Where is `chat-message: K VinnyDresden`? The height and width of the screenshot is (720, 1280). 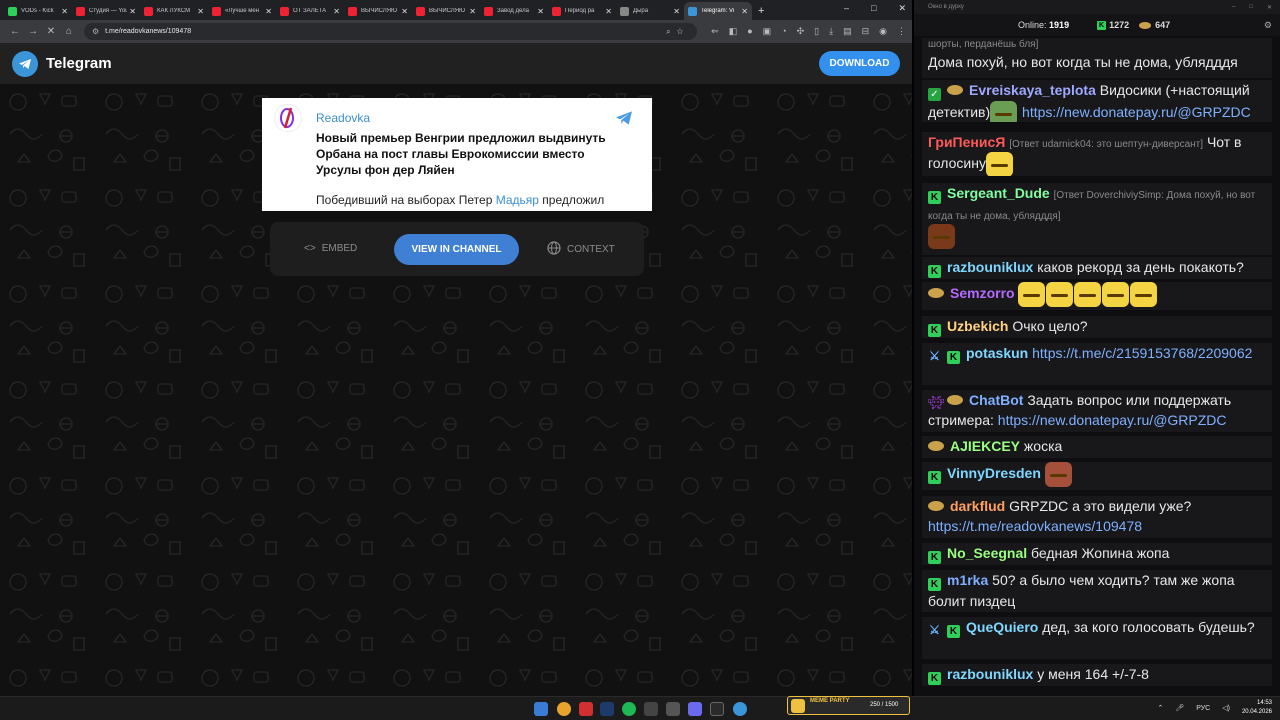 chat-message: K VinnyDresden is located at coordinates (1097, 476).